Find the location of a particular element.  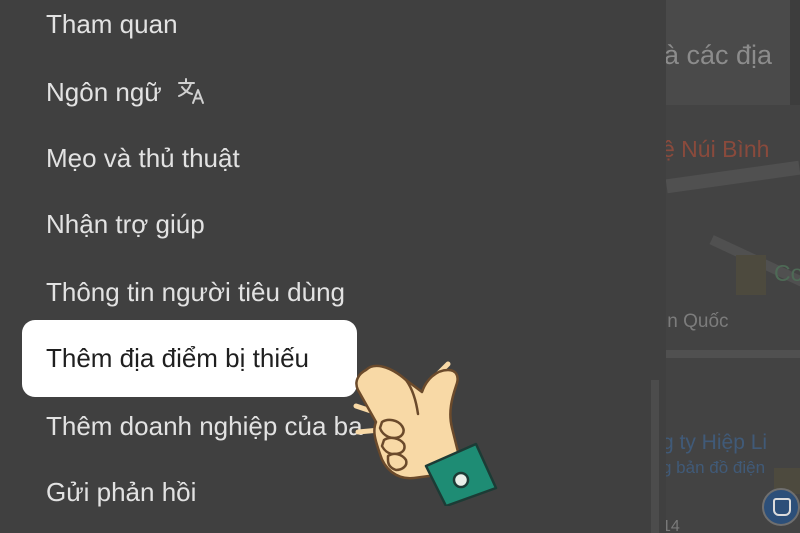

map-poi-label: ệ Núi Bình is located at coordinates (717, 149).